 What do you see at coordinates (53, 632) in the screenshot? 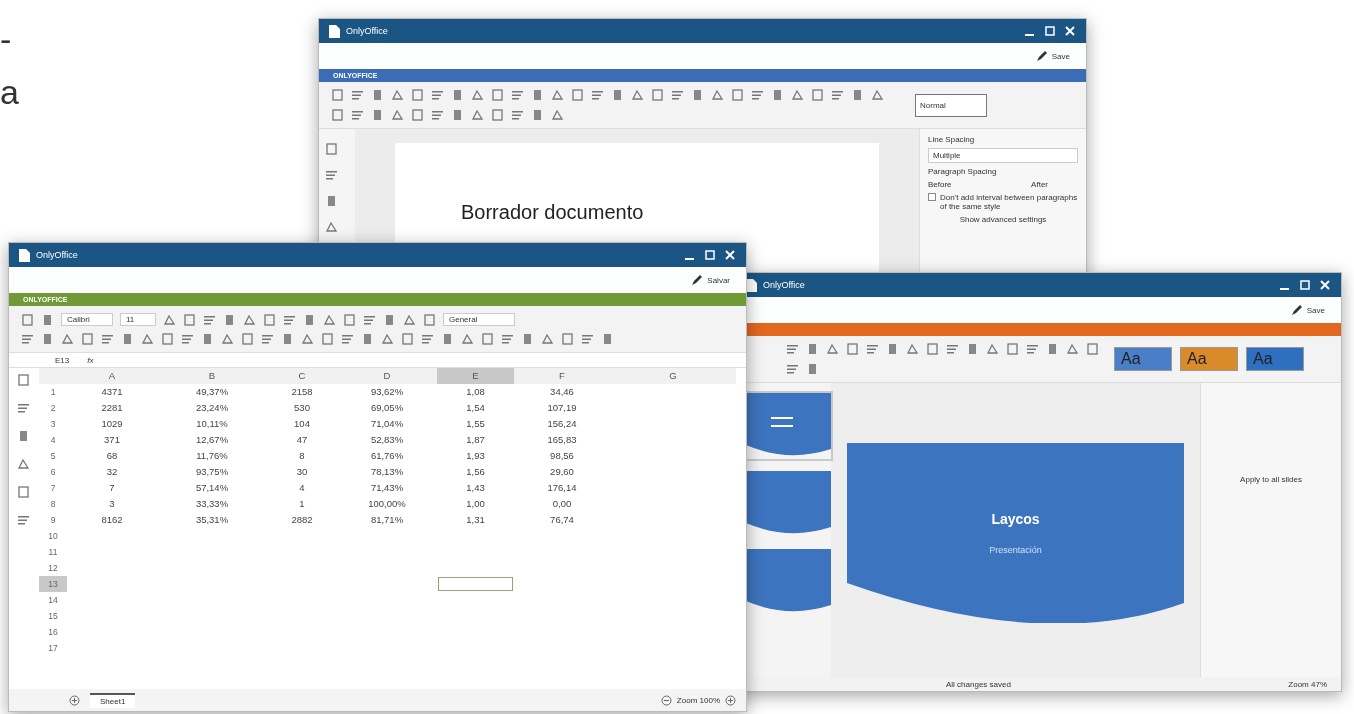
I see `row-header: 16` at bounding box center [53, 632].